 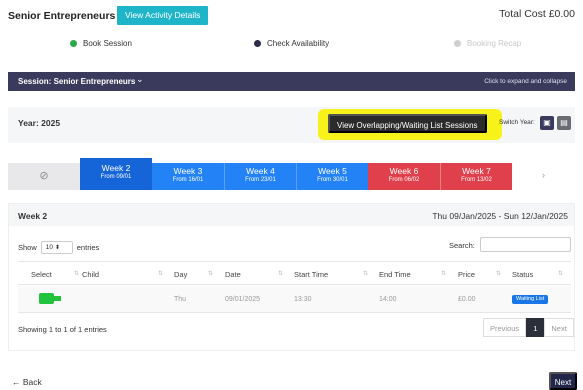 I want to click on session-title: Session: Senior Entrepreneurs, so click(x=77, y=81).